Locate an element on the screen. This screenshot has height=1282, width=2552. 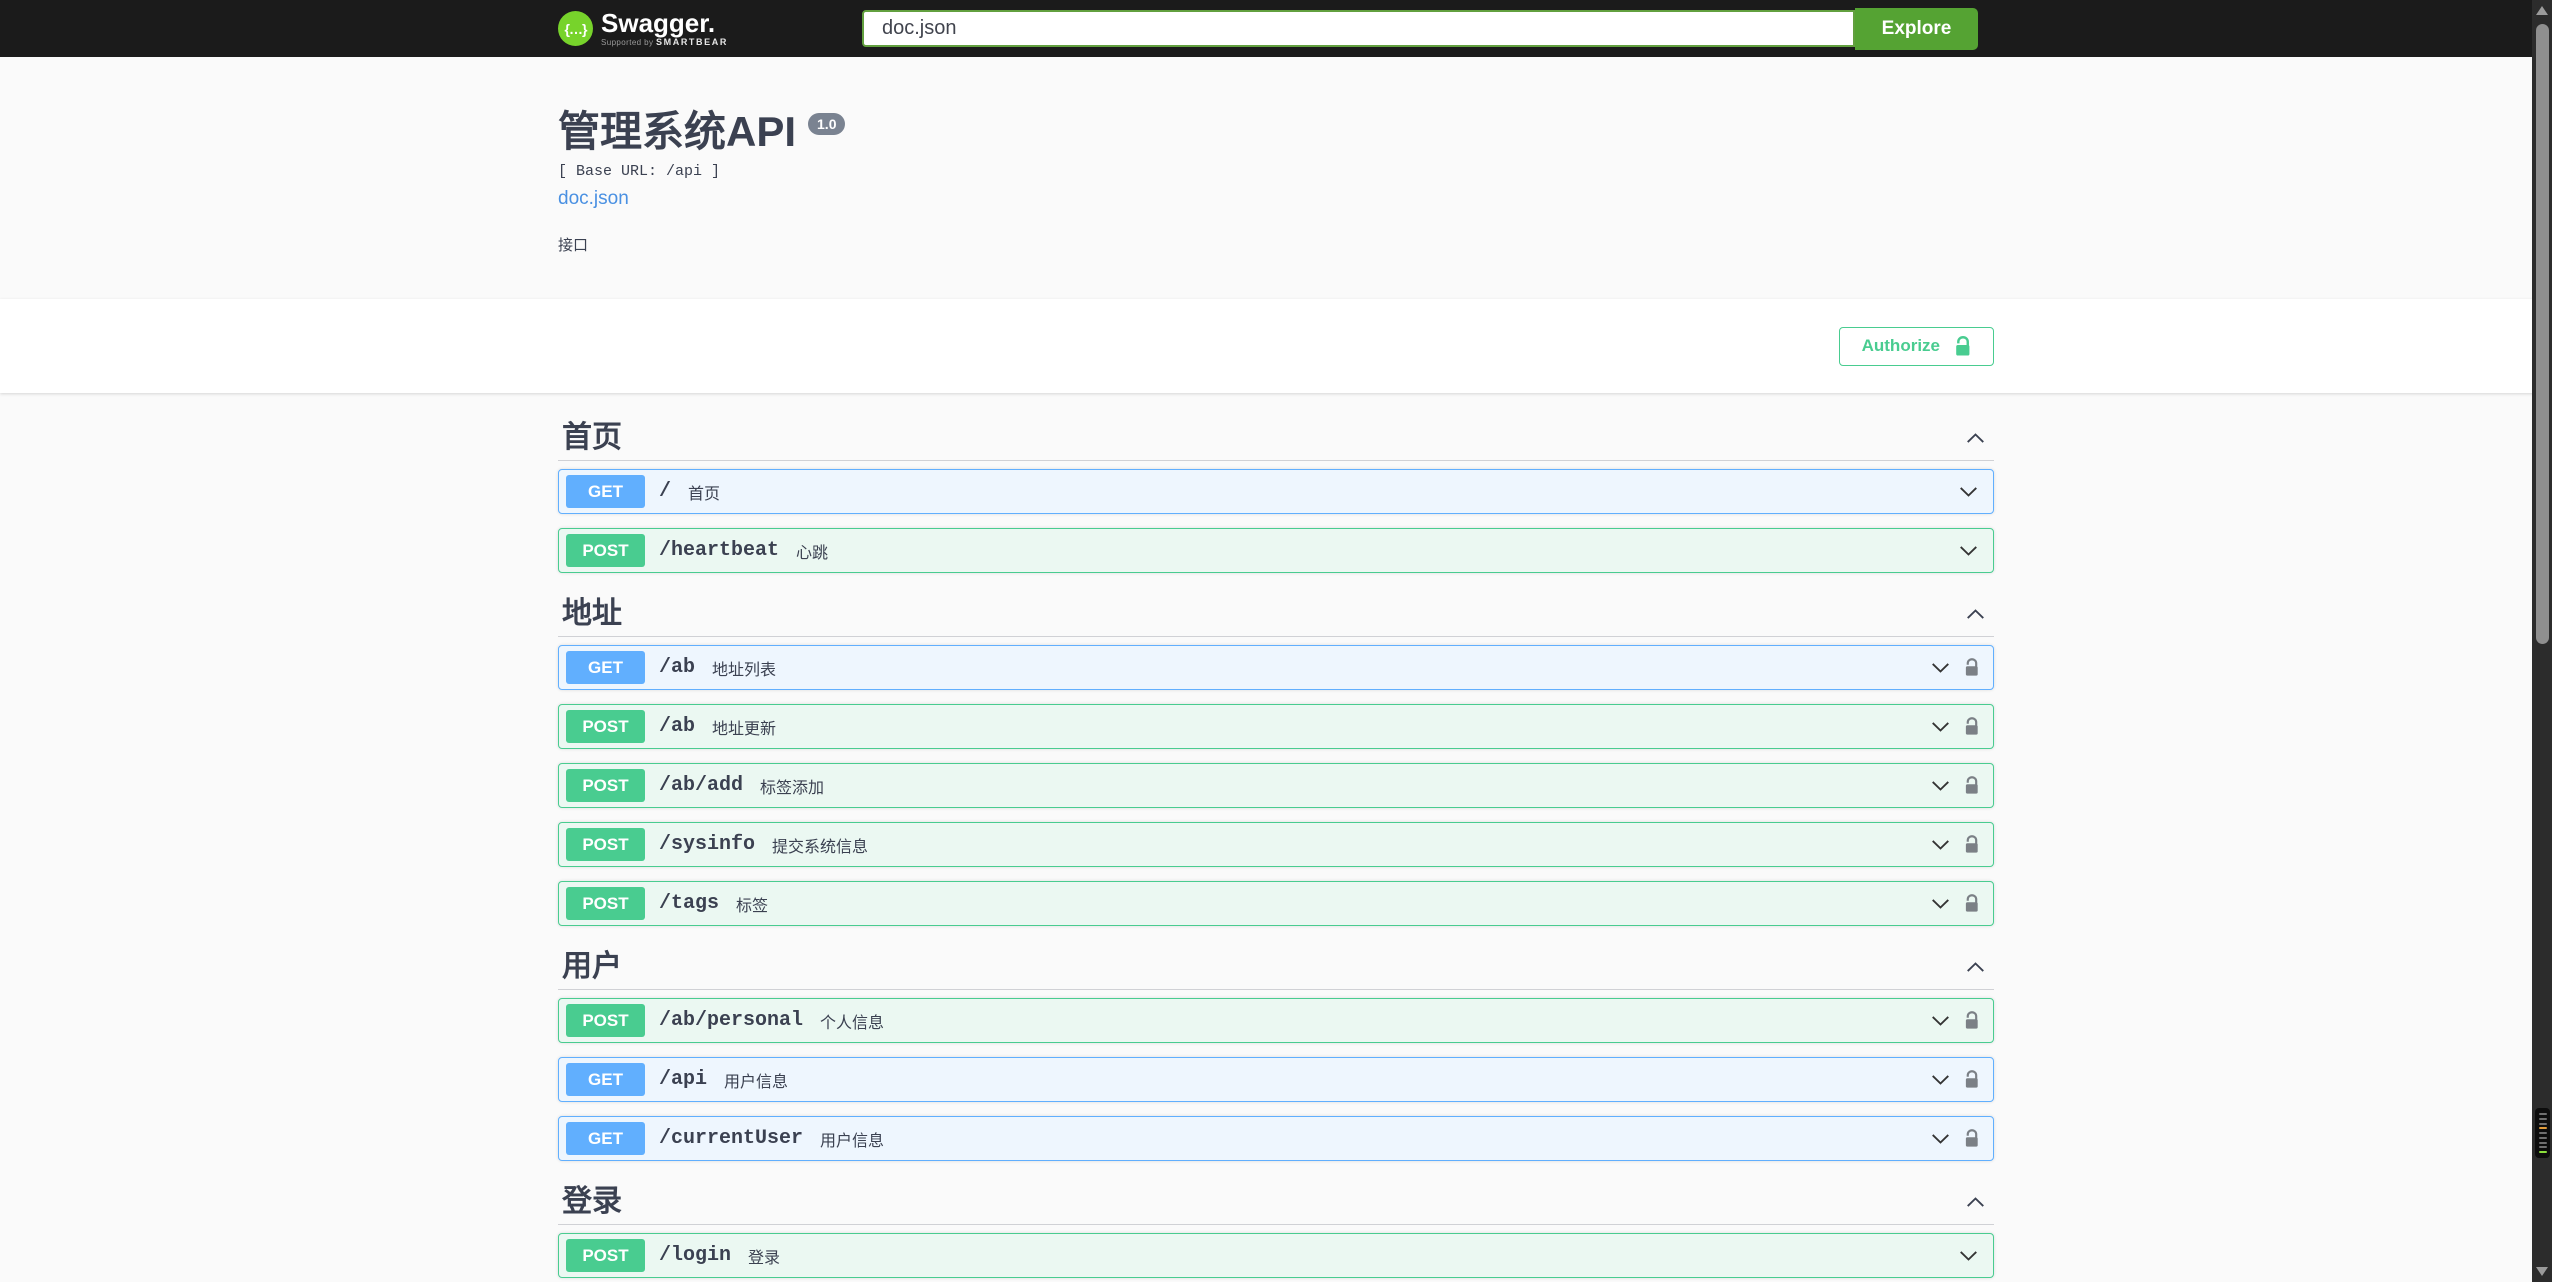
scheme-container: Authorize is located at coordinates (1276, 346).